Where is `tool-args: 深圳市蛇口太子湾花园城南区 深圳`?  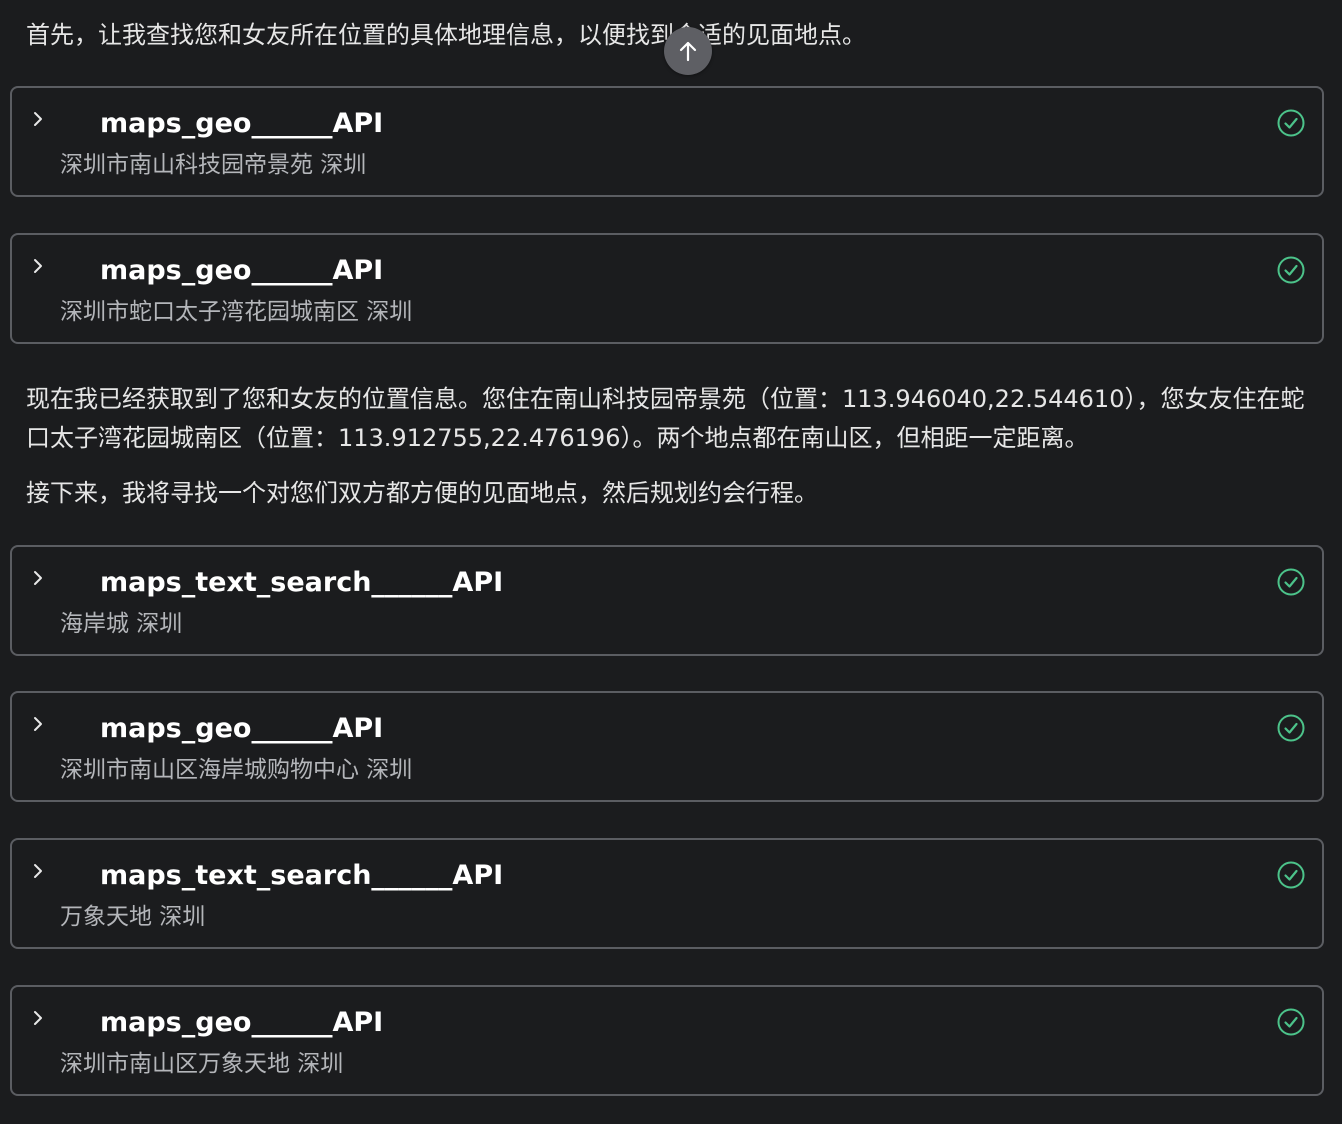
tool-args: 深圳市蛇口太子湾花园城南区 深圳 is located at coordinates (236, 312).